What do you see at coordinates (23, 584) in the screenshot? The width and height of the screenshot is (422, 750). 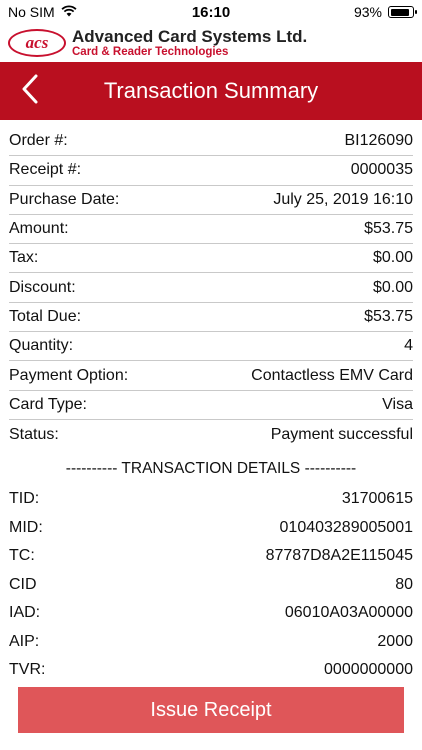 I see `detail-label: CID` at bounding box center [23, 584].